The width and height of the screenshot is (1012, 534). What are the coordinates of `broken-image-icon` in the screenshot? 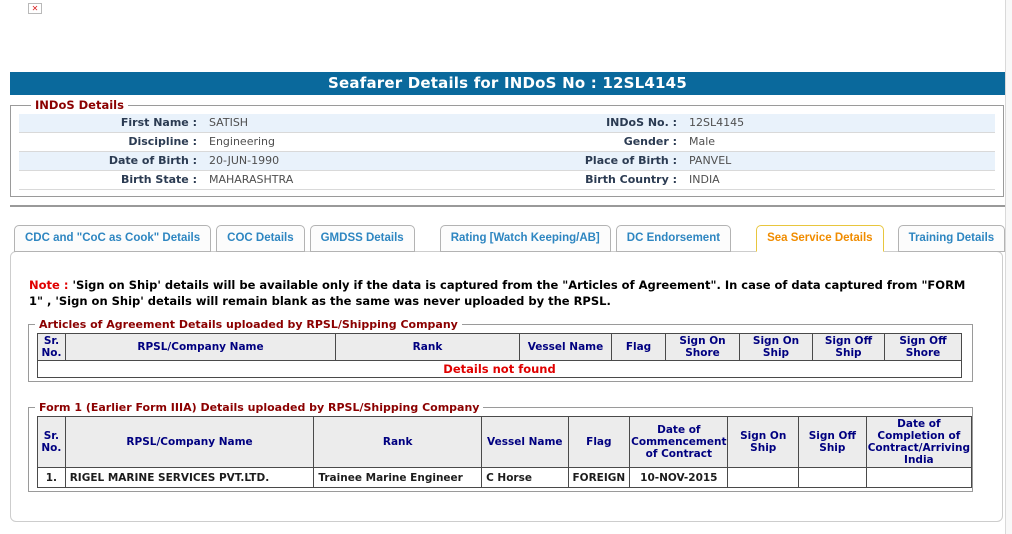 It's located at (35, 8).